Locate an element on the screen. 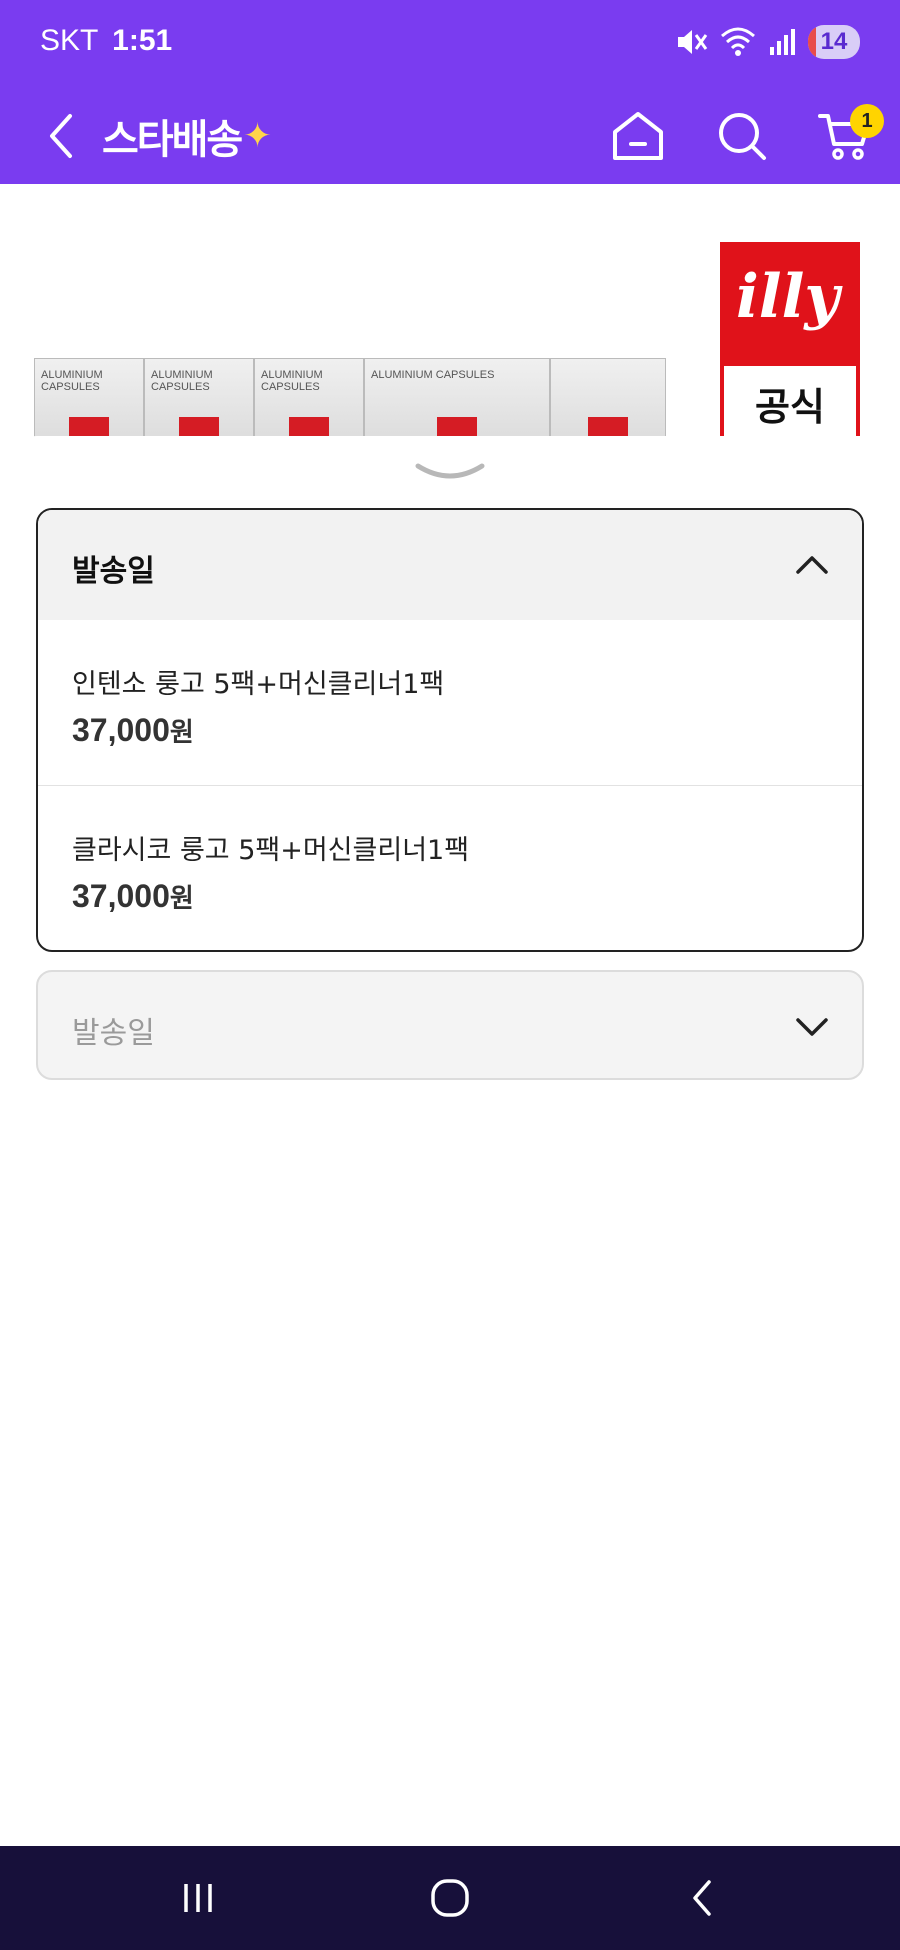 The height and width of the screenshot is (1950, 900). mute-icon is located at coordinates (691, 42).